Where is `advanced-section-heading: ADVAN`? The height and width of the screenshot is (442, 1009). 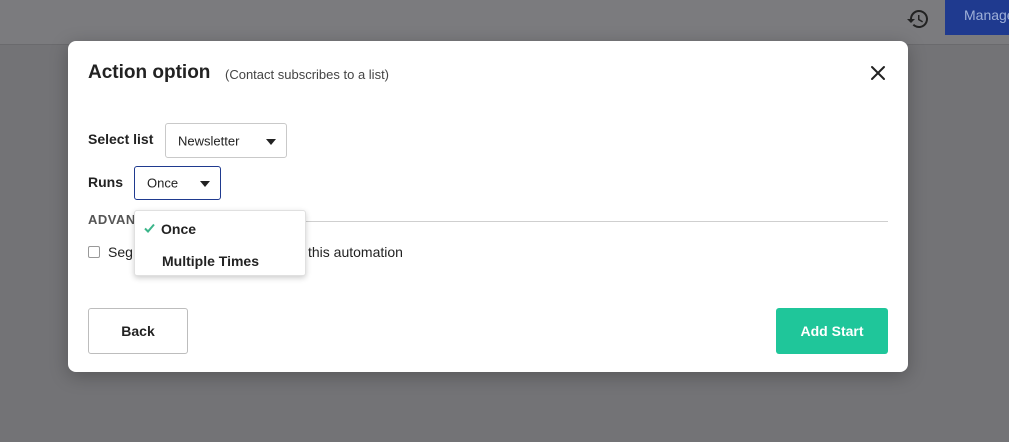 advanced-section-heading: ADVAN is located at coordinates (112, 219).